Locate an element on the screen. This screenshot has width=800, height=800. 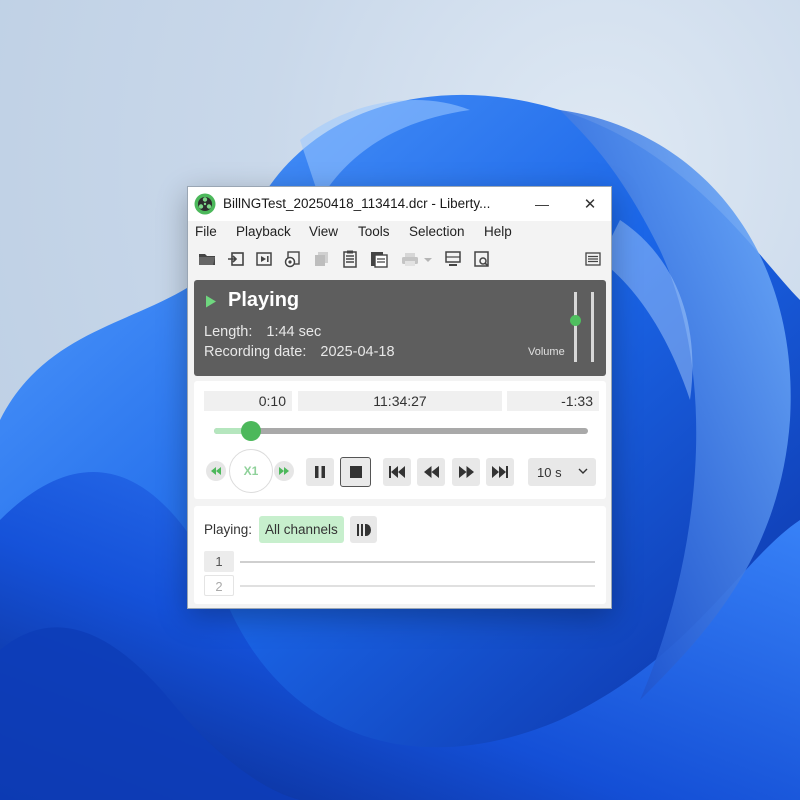
stop-icon is located at coordinates (355, 472).